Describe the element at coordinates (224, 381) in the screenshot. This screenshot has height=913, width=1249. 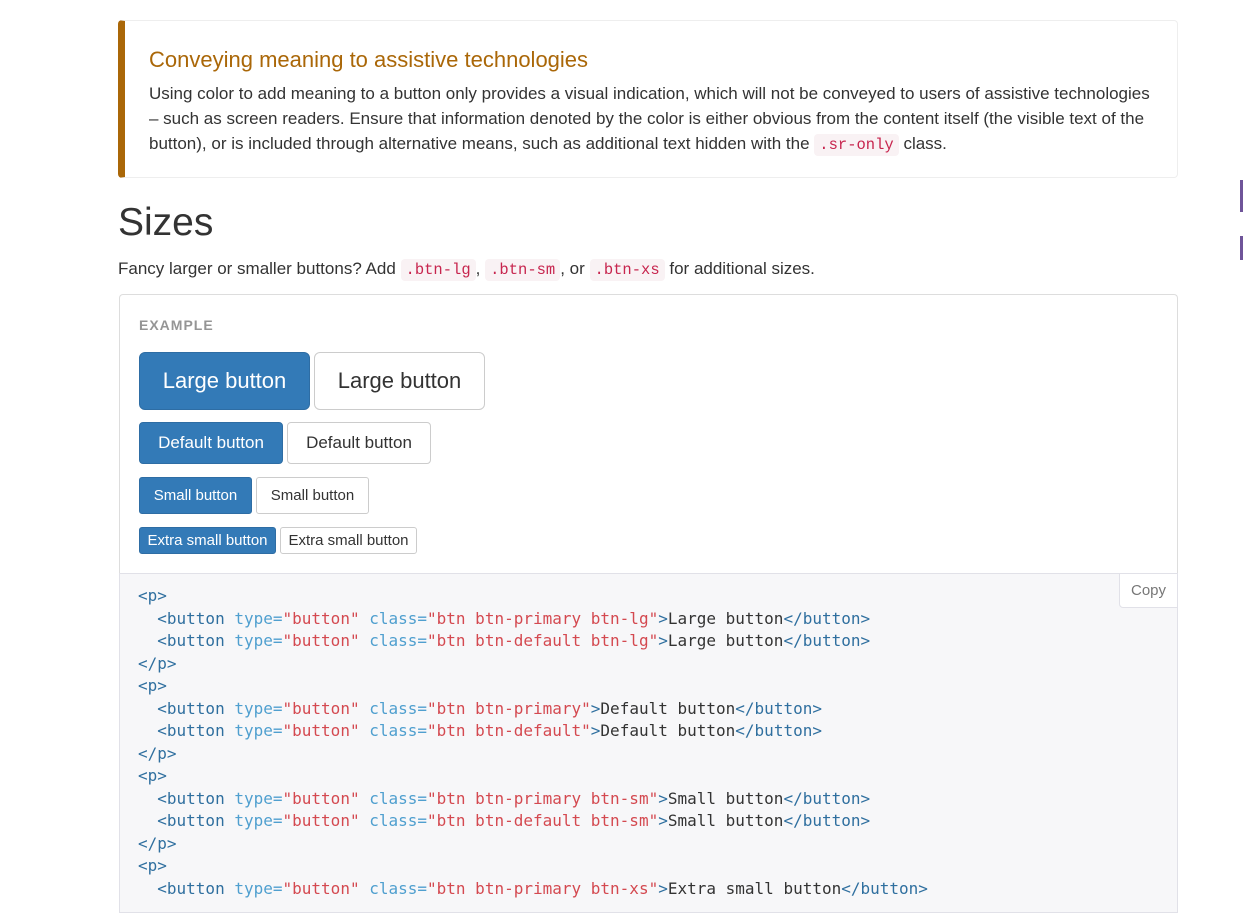
I see `large-primary-button: Large button` at that location.